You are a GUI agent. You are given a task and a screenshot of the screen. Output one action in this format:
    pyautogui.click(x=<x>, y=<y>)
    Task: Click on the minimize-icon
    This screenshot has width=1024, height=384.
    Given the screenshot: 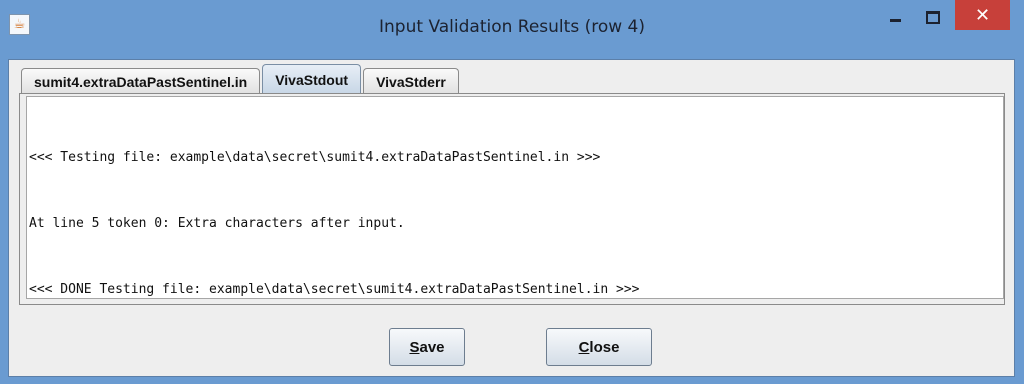 What is the action you would take?
    pyautogui.click(x=895, y=20)
    